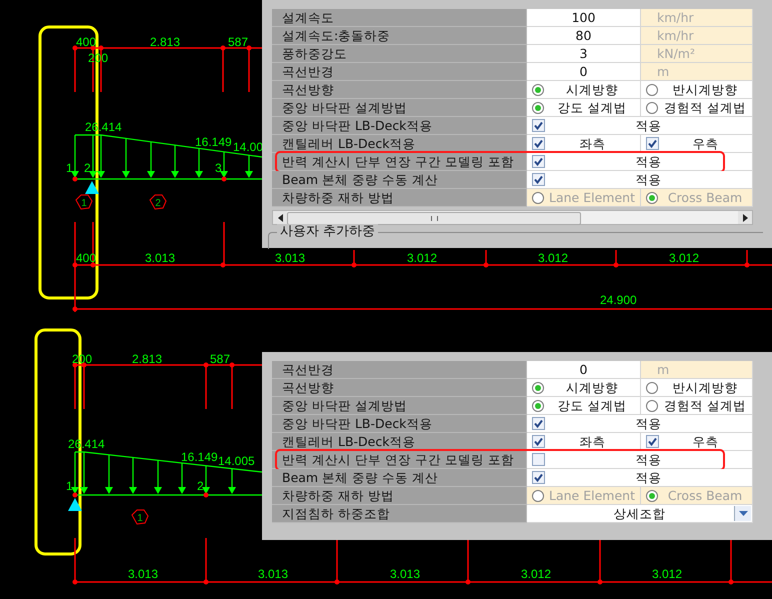  I want to click on dropdown-field: 상세조합, so click(640, 514).